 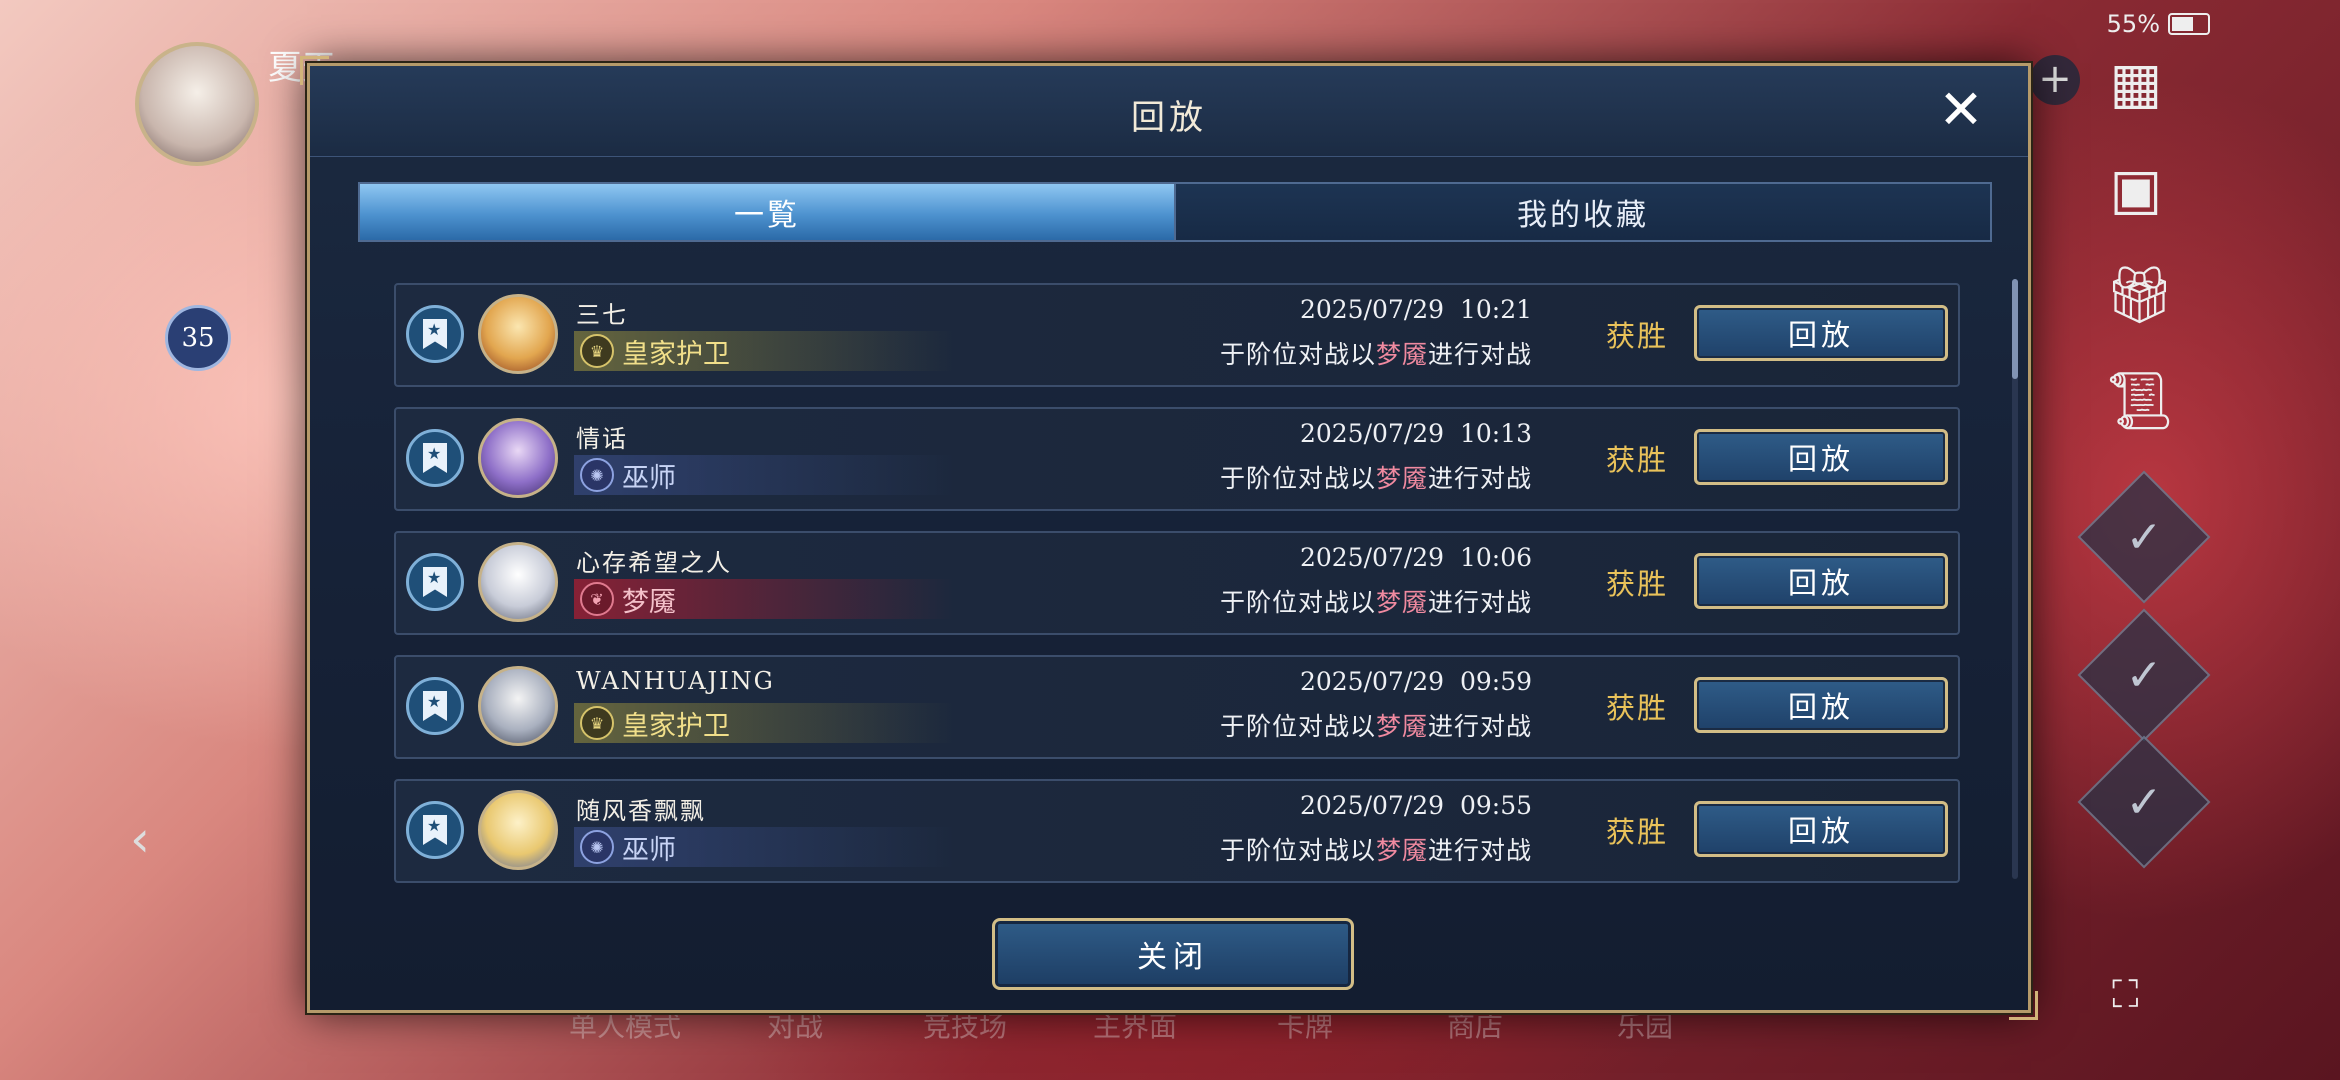 What do you see at coordinates (2136, 190) in the screenshot?
I see `gallery-icon: ▣` at bounding box center [2136, 190].